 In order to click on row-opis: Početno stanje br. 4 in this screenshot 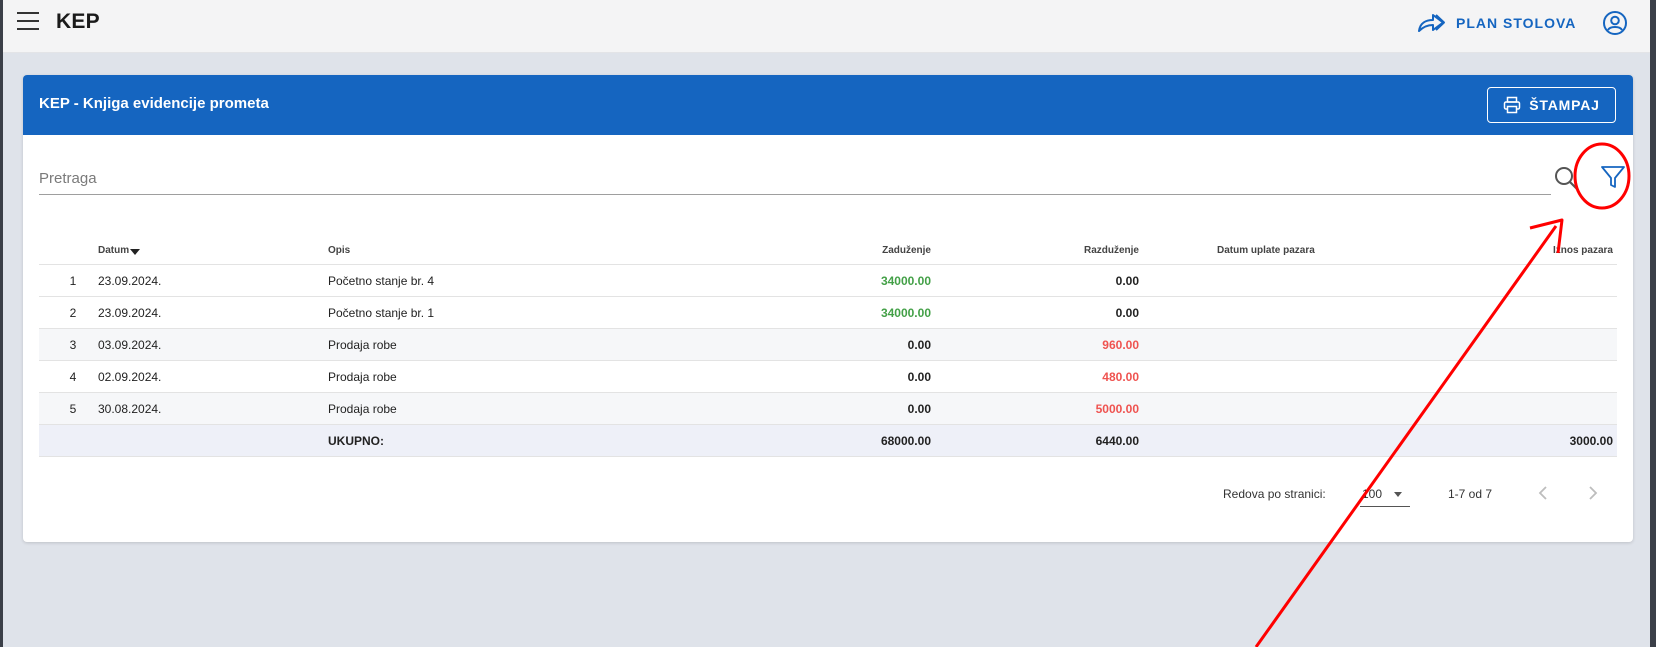, I will do `click(381, 281)`.